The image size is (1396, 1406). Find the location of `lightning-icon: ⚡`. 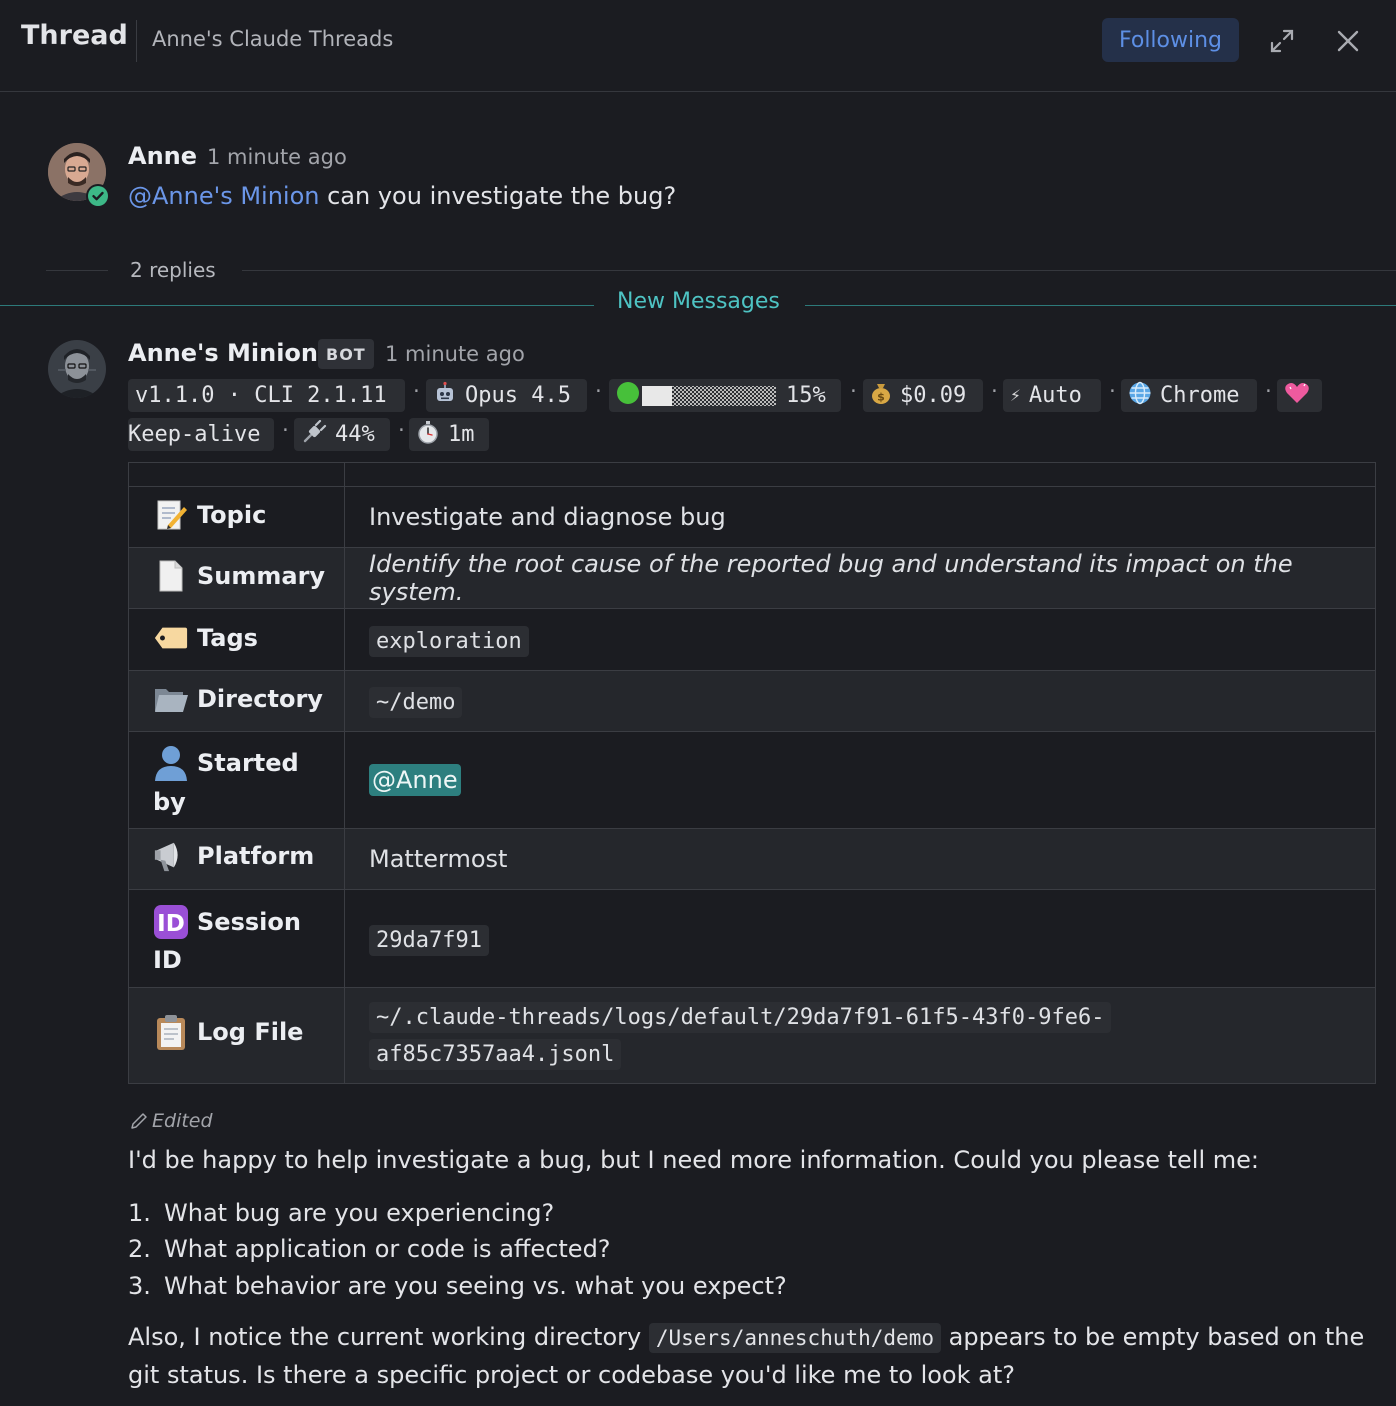

lightning-icon: ⚡ is located at coordinates (1015, 395).